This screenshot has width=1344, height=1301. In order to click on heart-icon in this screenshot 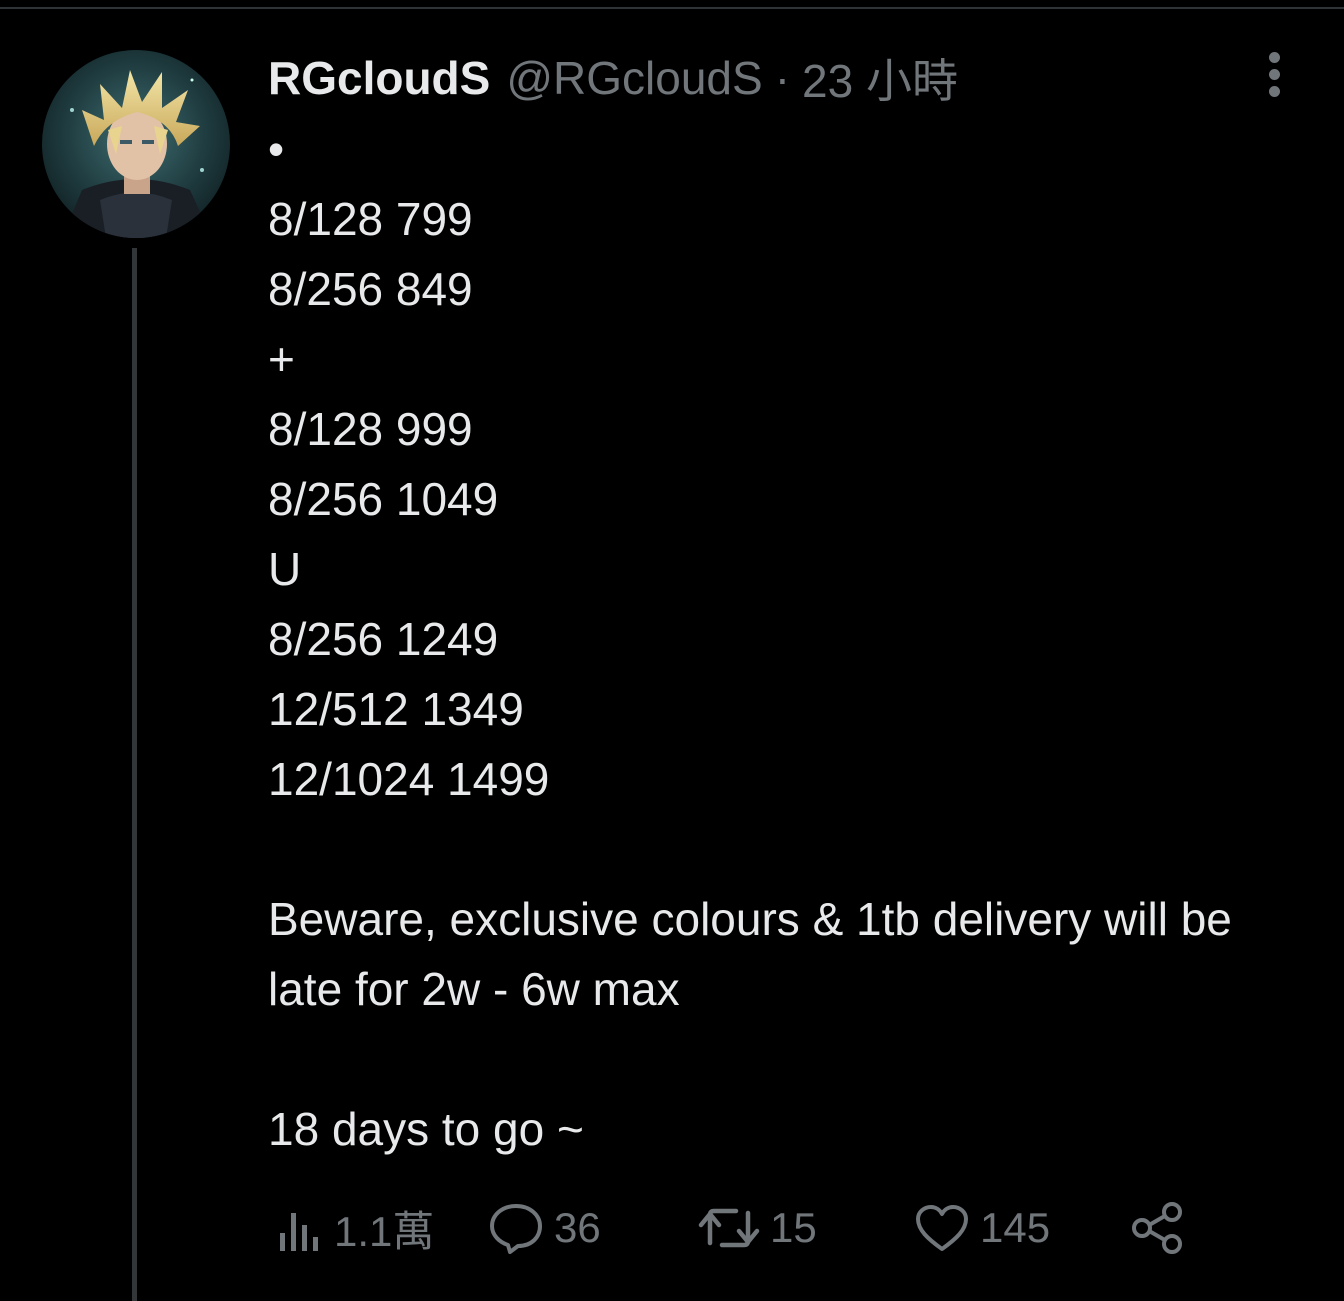, I will do `click(942, 1228)`.